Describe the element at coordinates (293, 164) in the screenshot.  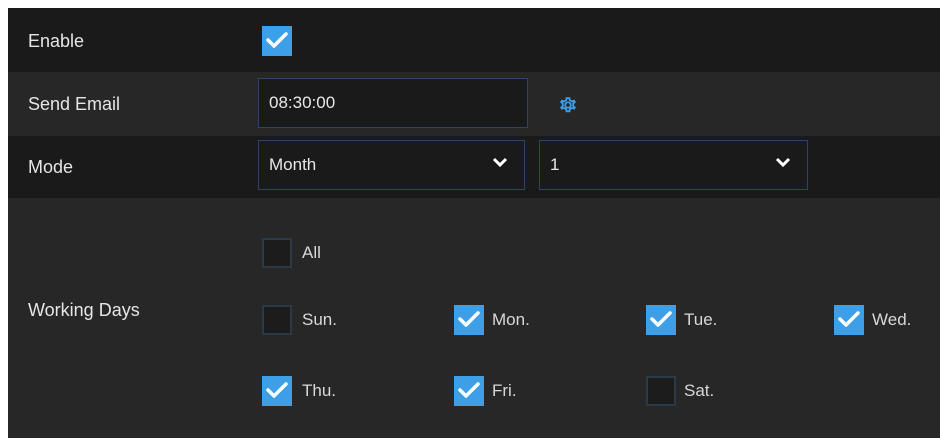
I see `mode-period-value: Month` at that location.